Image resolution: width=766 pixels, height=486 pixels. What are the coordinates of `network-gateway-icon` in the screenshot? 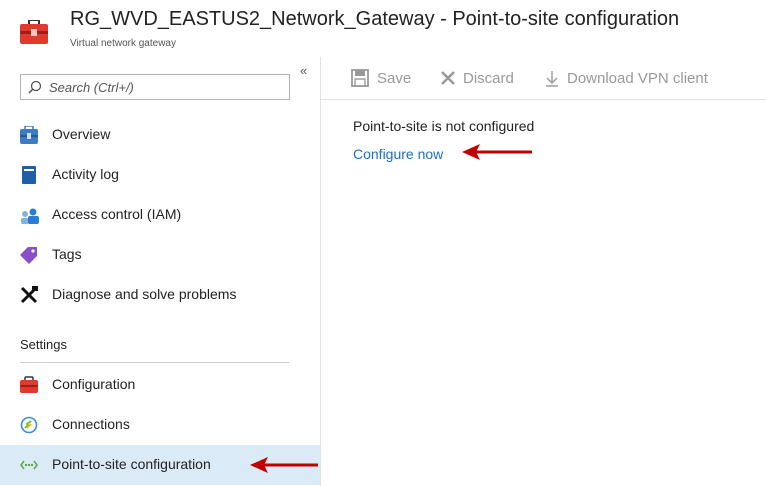 It's located at (34, 34).